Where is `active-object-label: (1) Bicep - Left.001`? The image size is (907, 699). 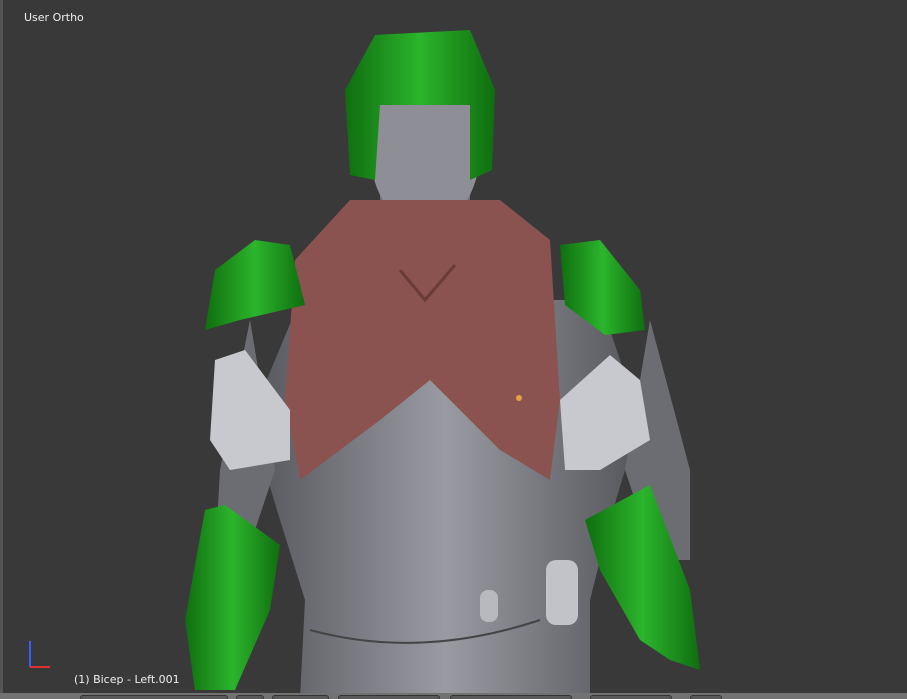 active-object-label: (1) Bicep - Left.001 is located at coordinates (127, 679).